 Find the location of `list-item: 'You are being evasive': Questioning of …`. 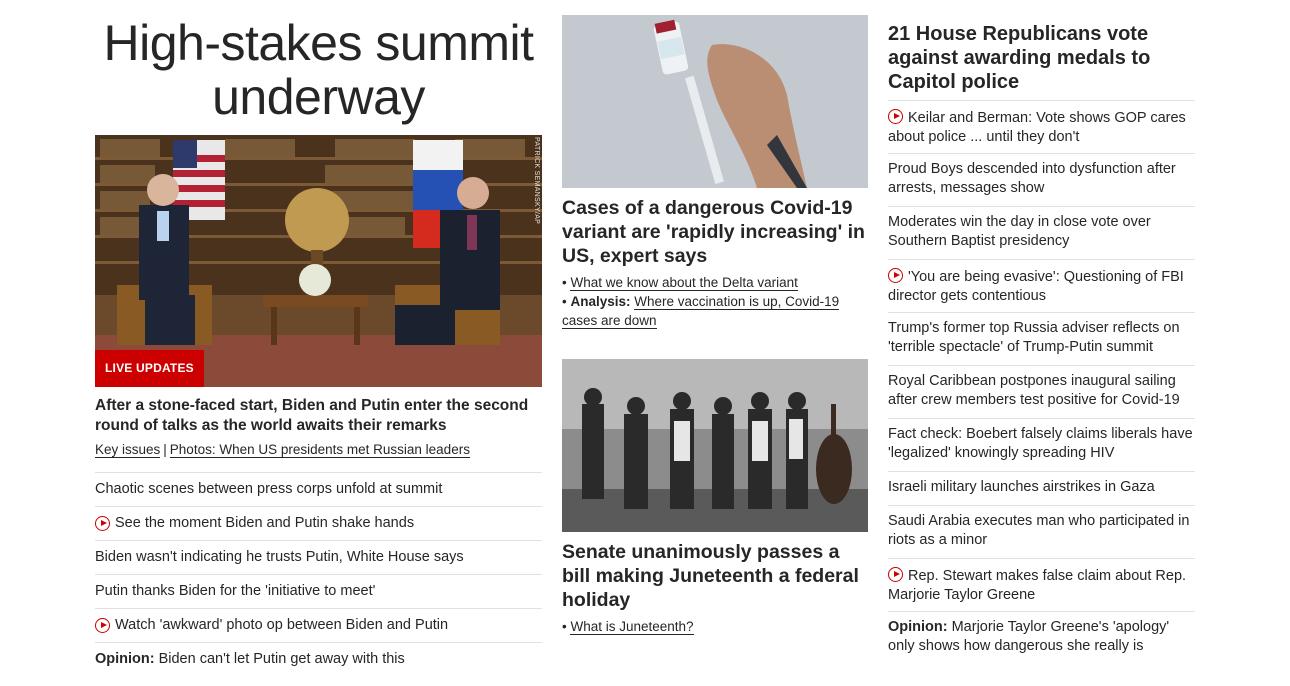

list-item: 'You are being evasive': Questioning of … is located at coordinates (1041, 286).